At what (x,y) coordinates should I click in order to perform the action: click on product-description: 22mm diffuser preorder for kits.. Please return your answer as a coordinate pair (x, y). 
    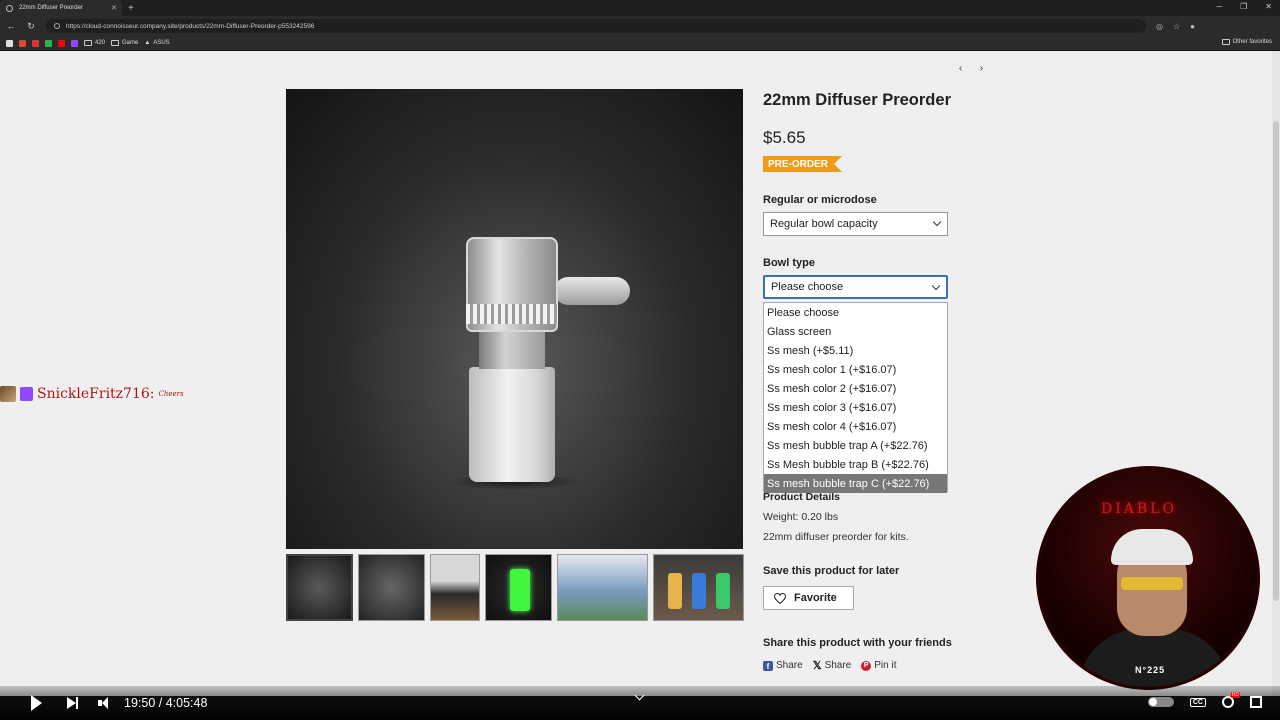
    Looking at the image, I should click on (836, 537).